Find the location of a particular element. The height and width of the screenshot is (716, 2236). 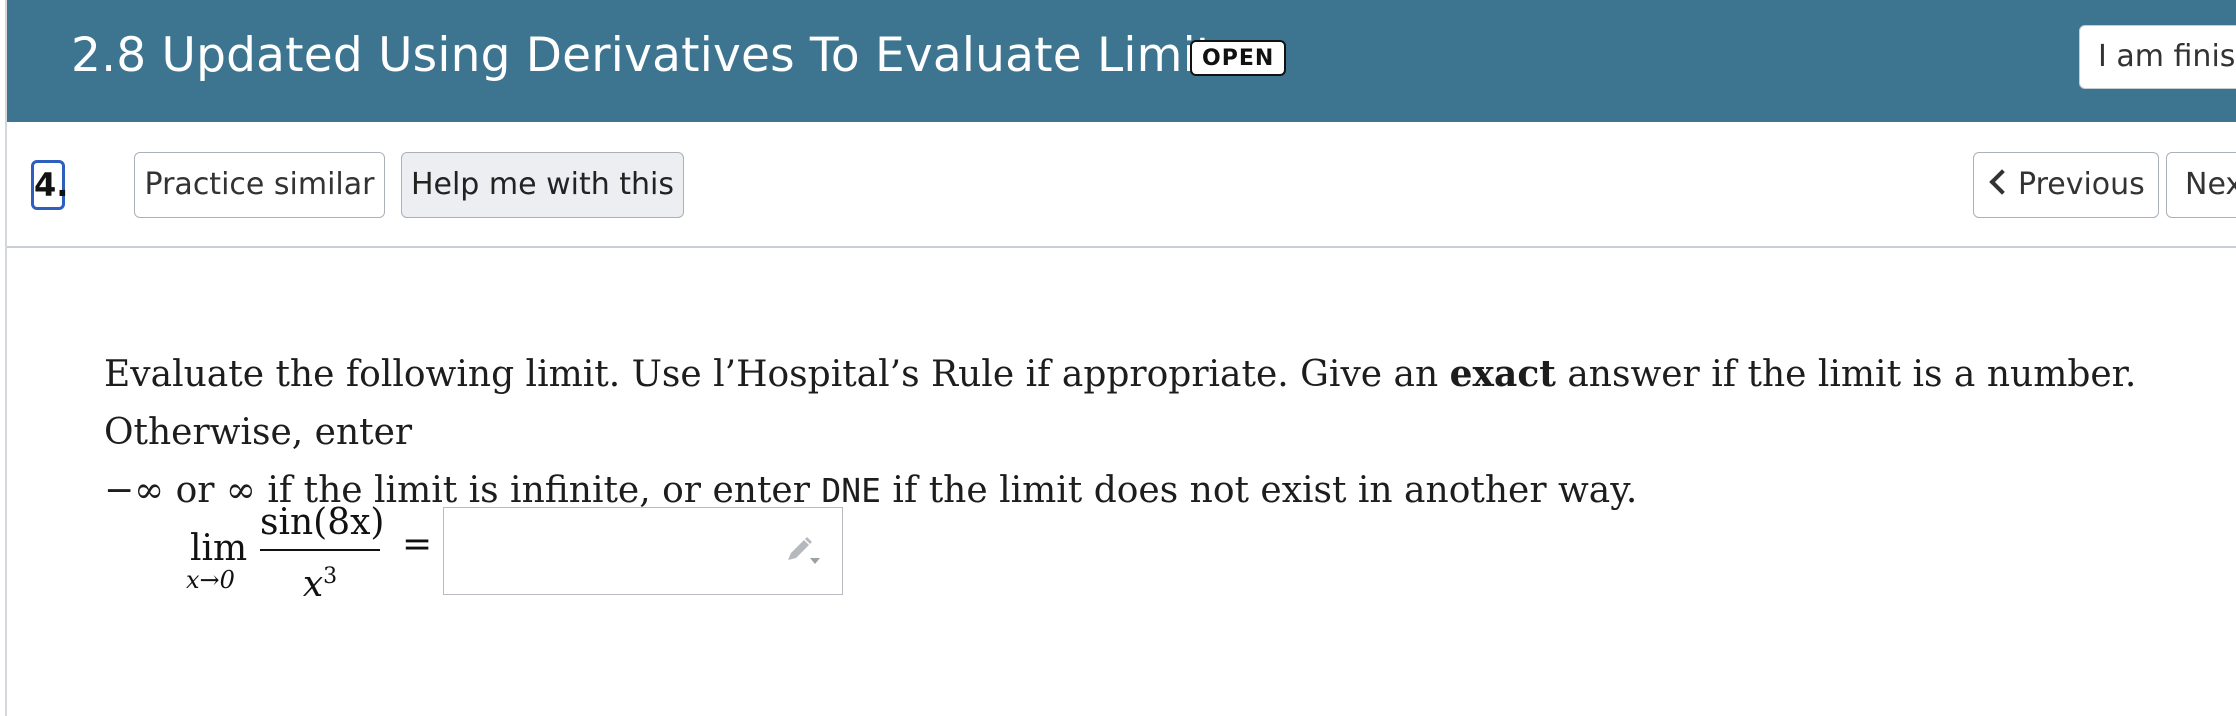

practice-similar-button: Practice similar is located at coordinates (259, 185).